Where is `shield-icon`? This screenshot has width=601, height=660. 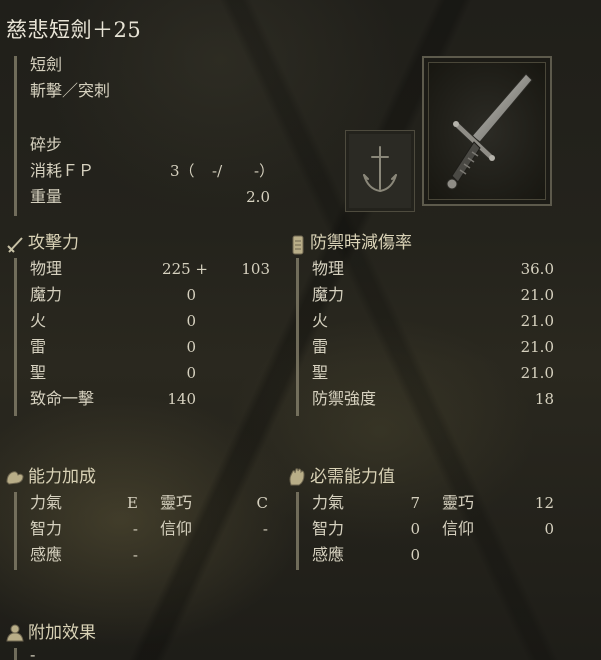
shield-icon is located at coordinates (298, 245).